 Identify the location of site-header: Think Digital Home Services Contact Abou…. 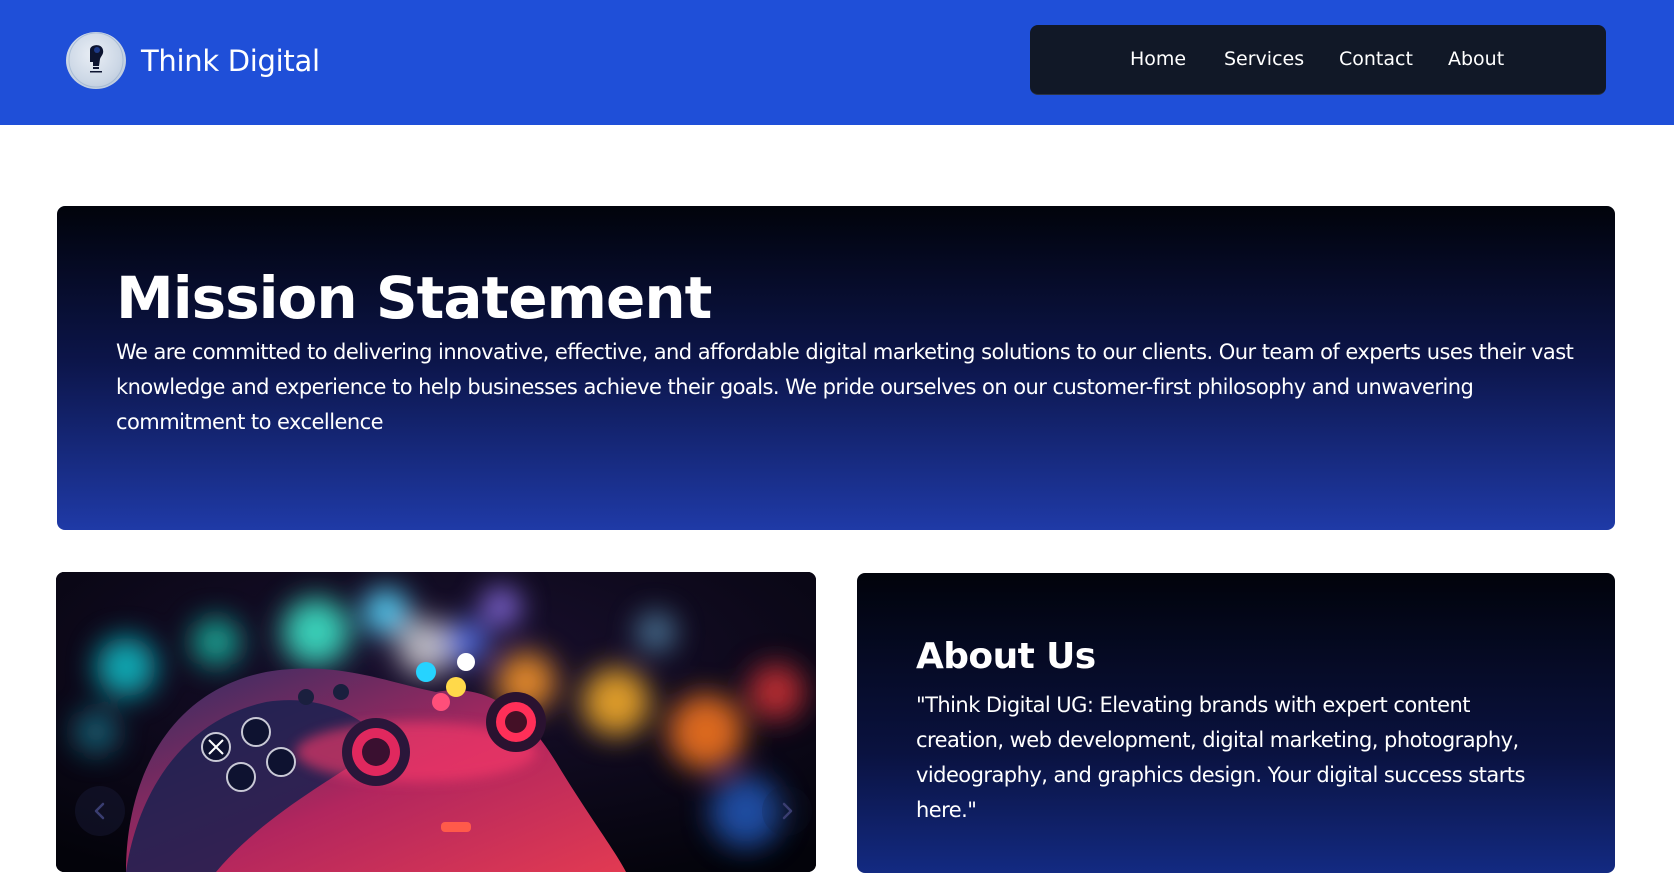
(837, 62).